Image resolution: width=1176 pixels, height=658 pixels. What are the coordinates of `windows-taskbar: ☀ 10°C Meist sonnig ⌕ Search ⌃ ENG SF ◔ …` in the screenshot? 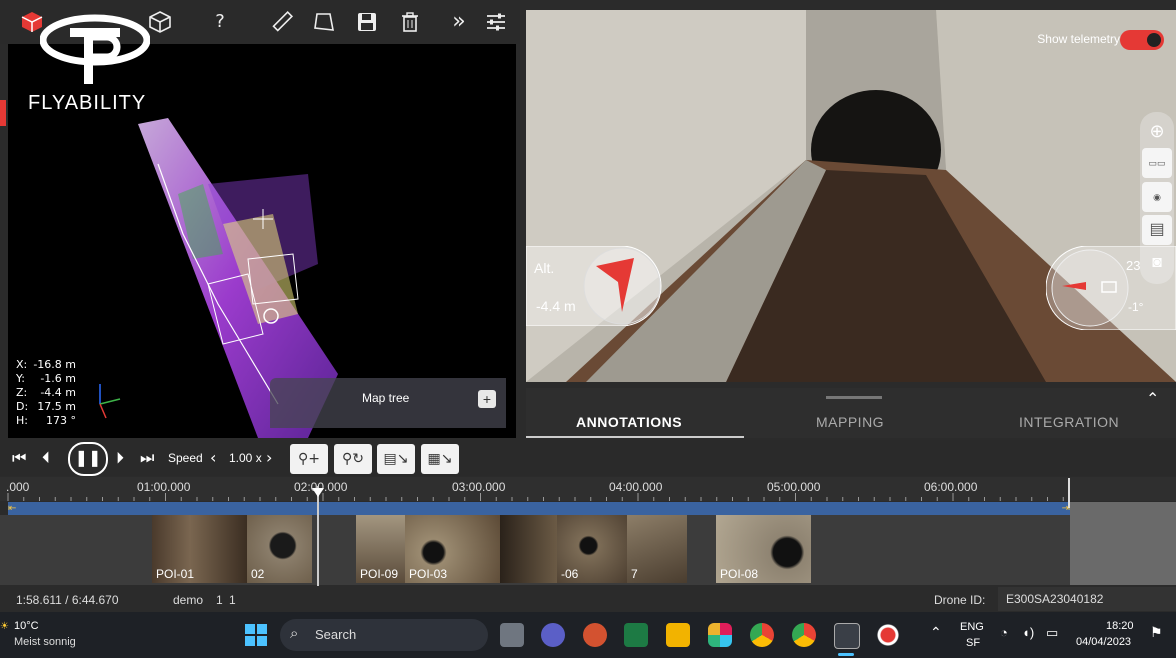 It's located at (588, 635).